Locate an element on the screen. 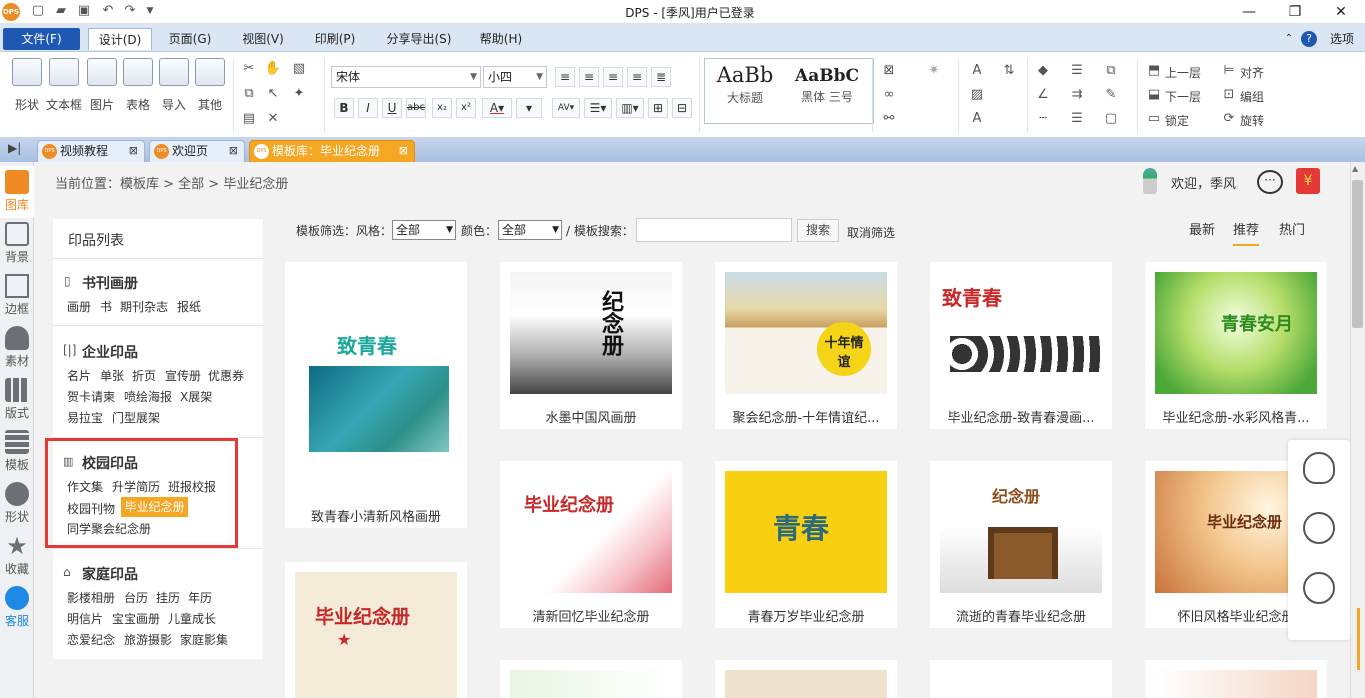 Image resolution: width=1365 pixels, height=698 pixels. template-card: 纪念册 水墨中国风画册 is located at coordinates (591, 345).